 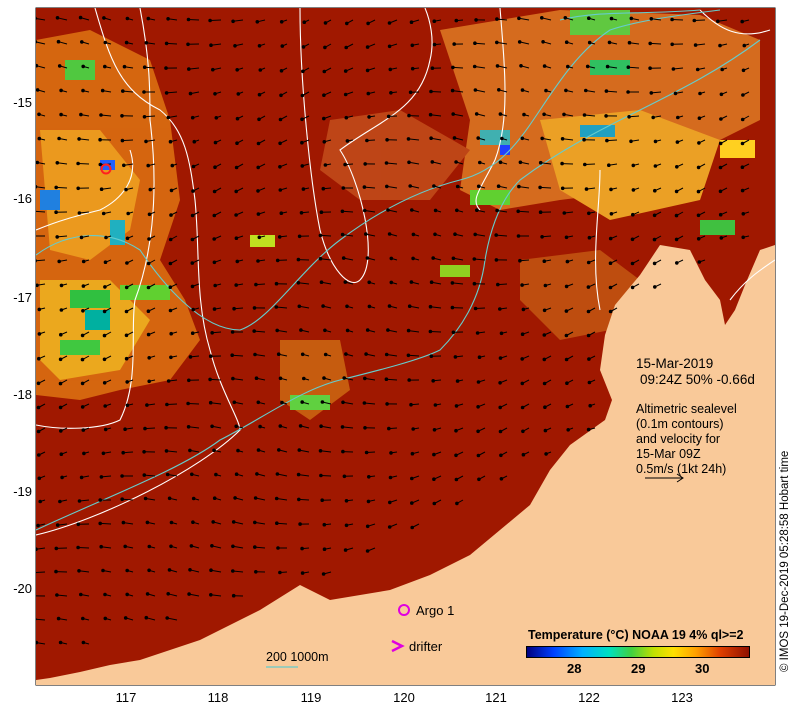 What do you see at coordinates (574, 668) in the screenshot?
I see `colorbar-tick-label: 28` at bounding box center [574, 668].